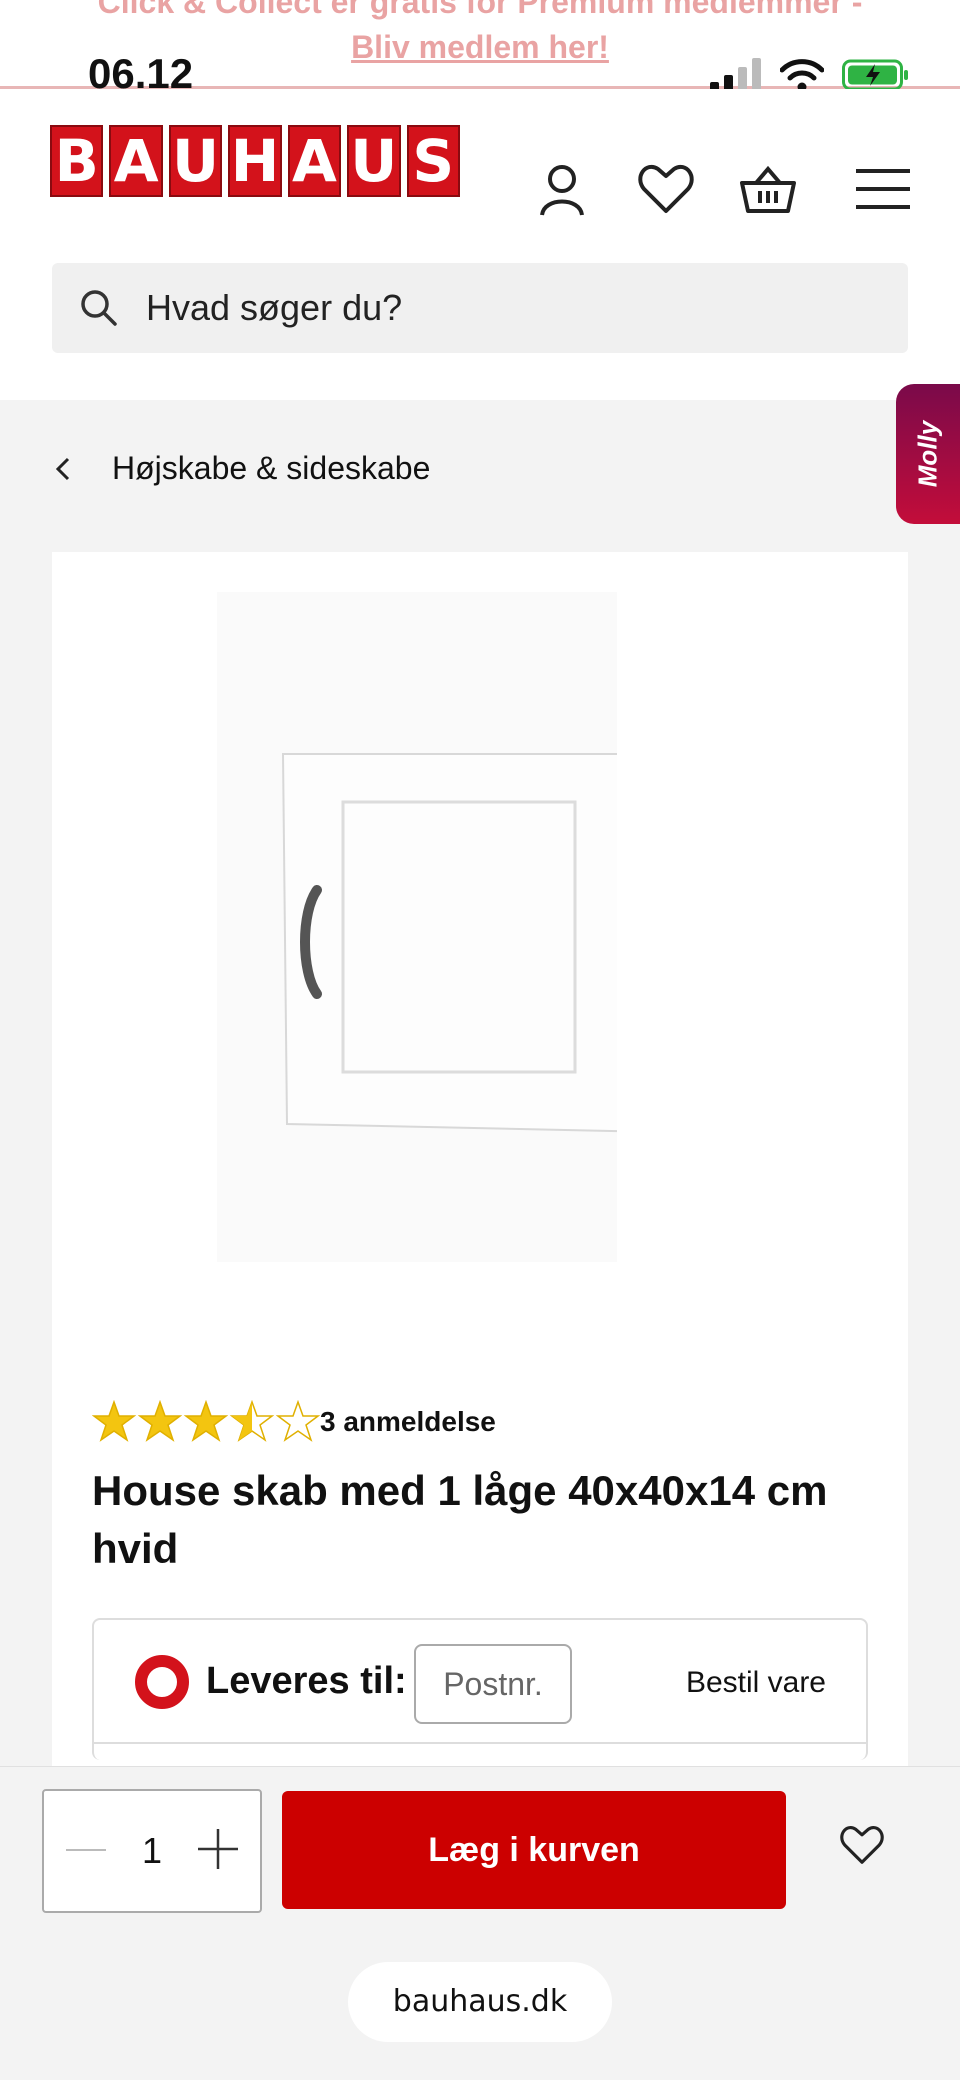 The image size is (960, 2080). What do you see at coordinates (755, 1682) in the screenshot?
I see `order-text: Bestil vare` at bounding box center [755, 1682].